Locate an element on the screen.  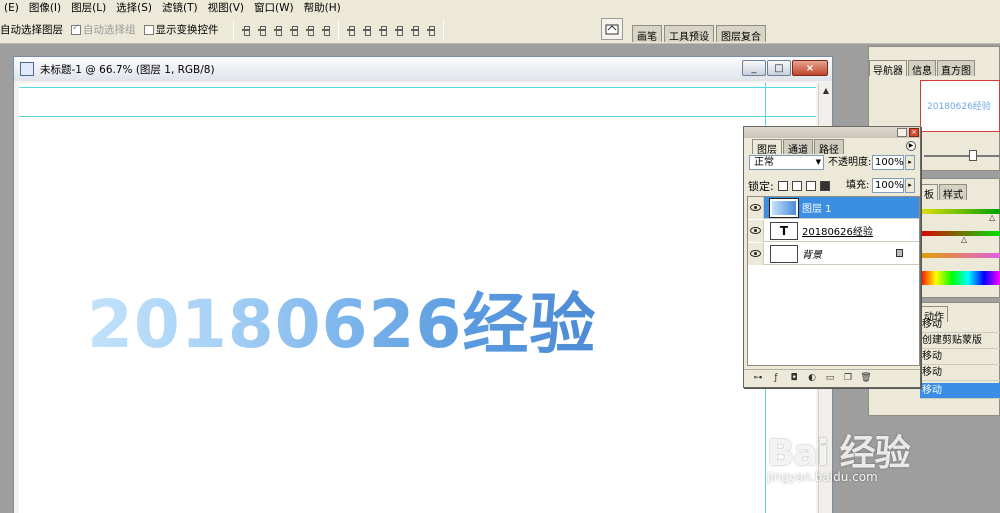
navigator-thumbnail: 20180626经验 is located at coordinates (960, 106).